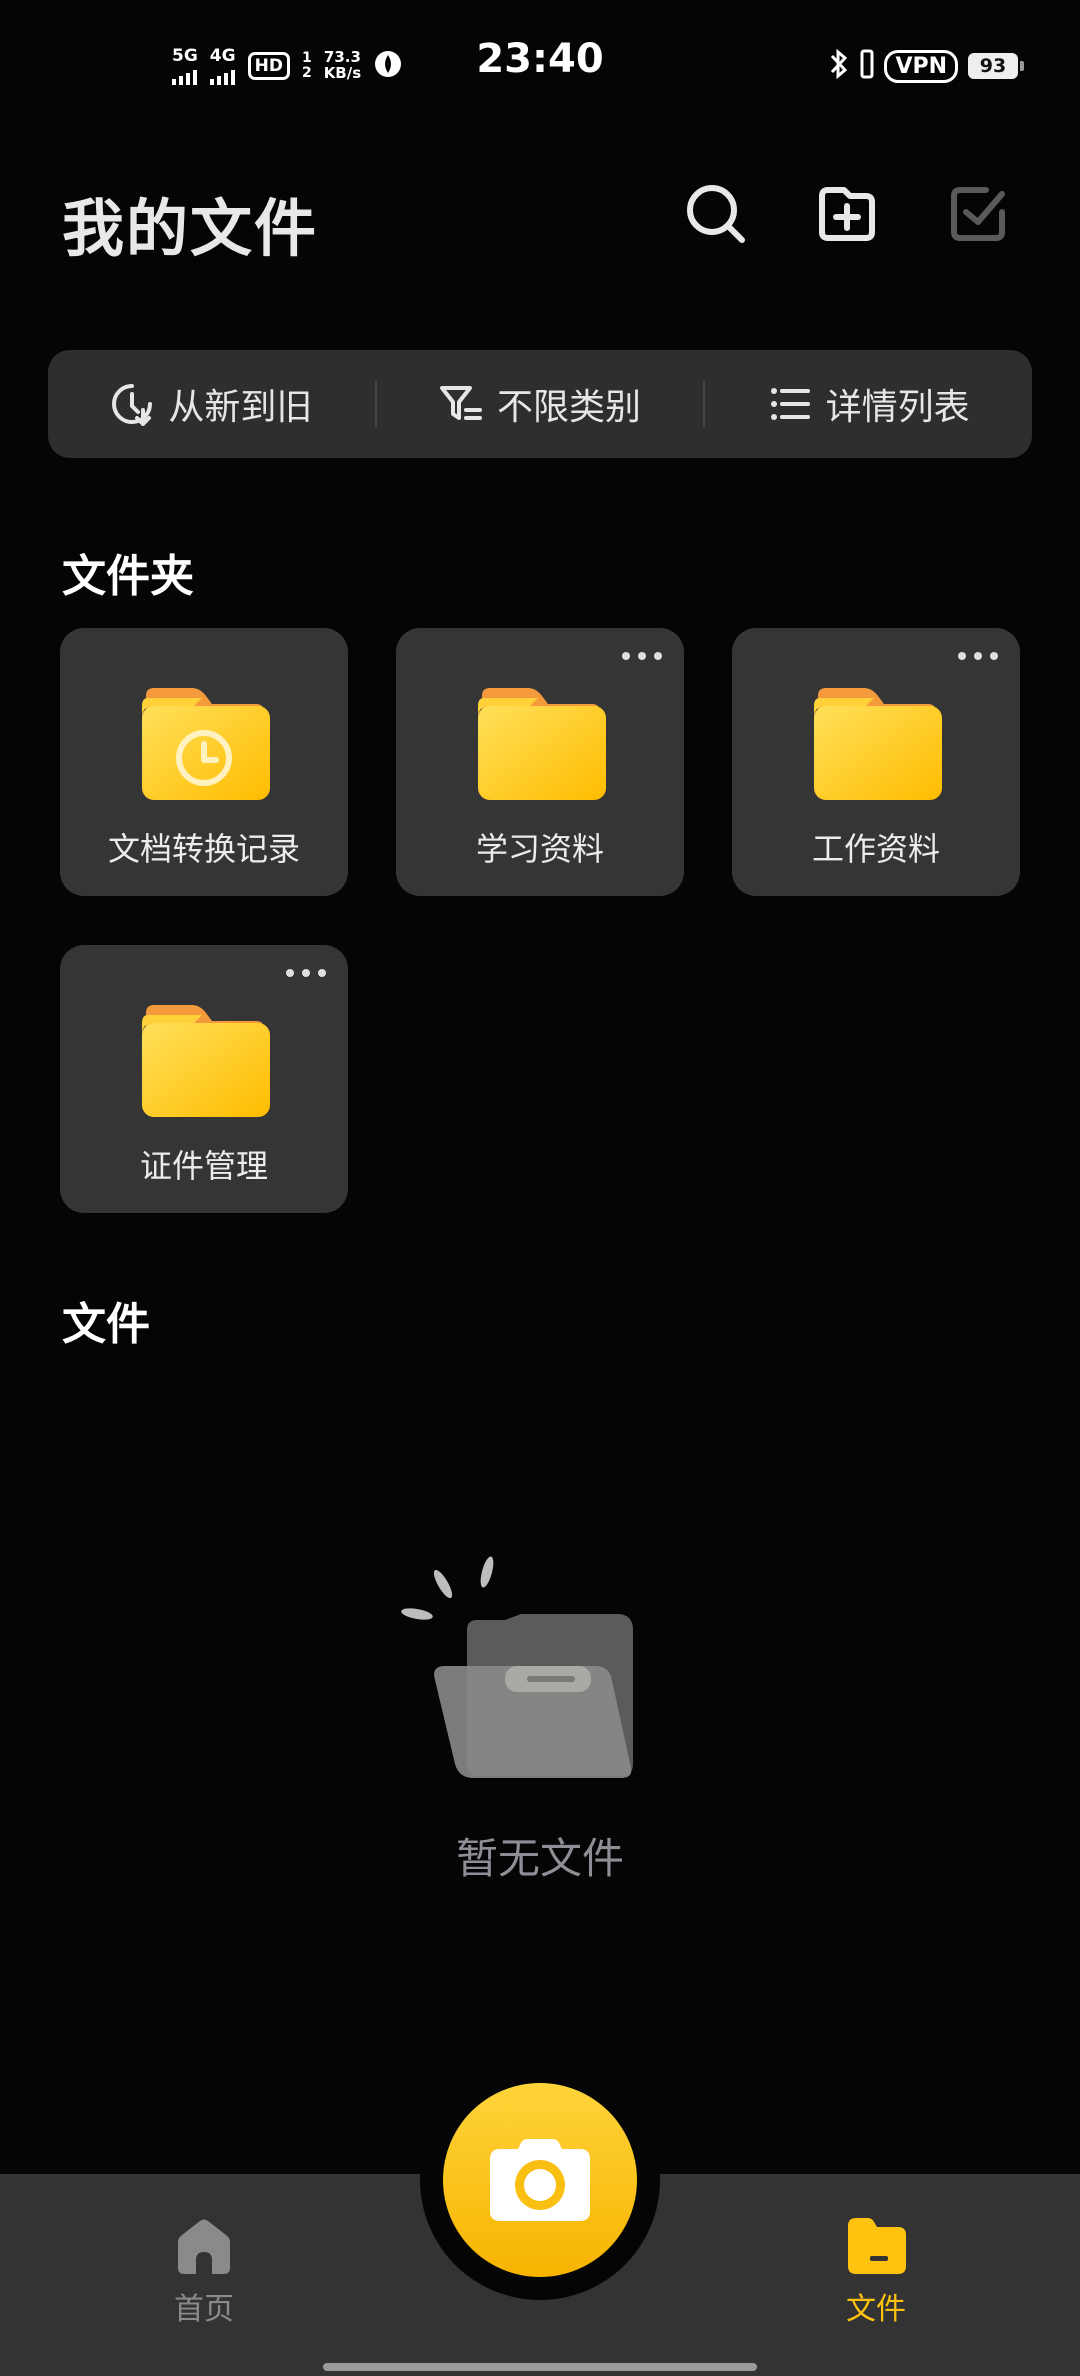 The height and width of the screenshot is (2376, 1080). What do you see at coordinates (921, 66) in the screenshot?
I see `vpn-badge: VPN` at bounding box center [921, 66].